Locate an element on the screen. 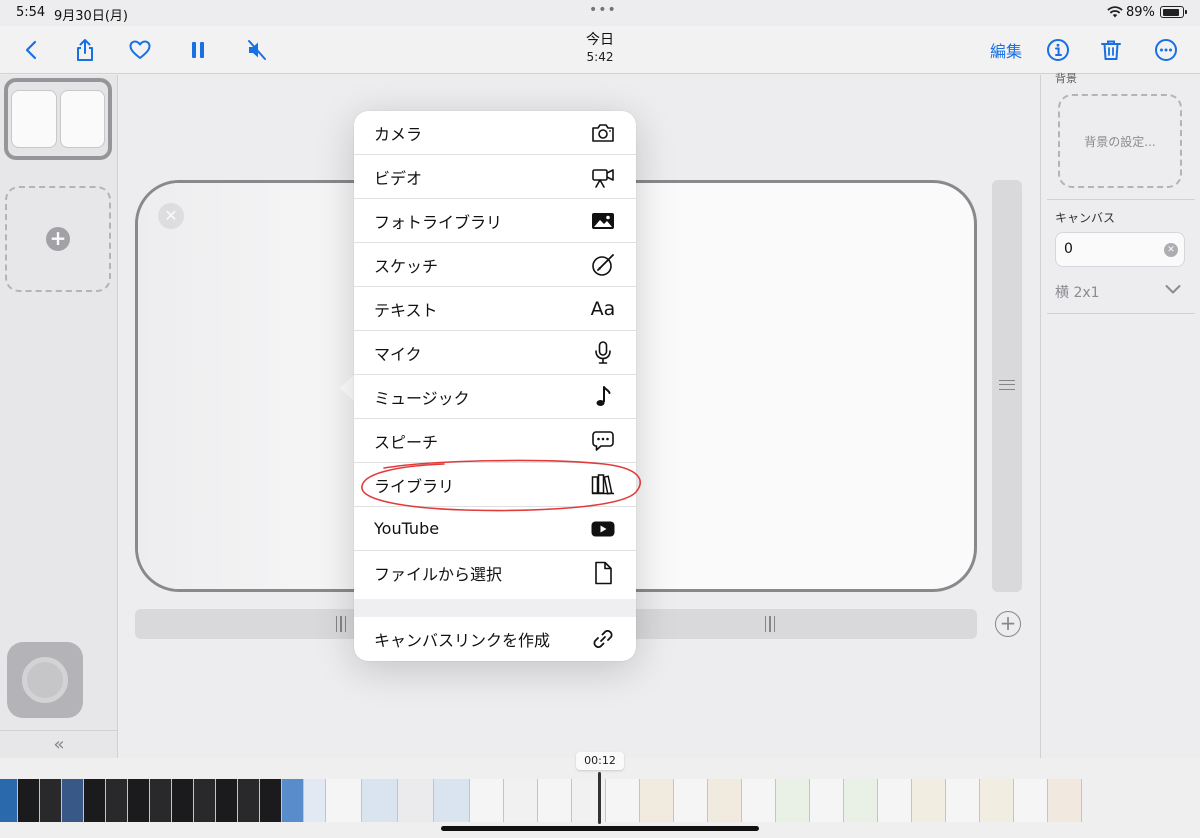 The width and height of the screenshot is (1200, 838). library-icon is located at coordinates (603, 485).